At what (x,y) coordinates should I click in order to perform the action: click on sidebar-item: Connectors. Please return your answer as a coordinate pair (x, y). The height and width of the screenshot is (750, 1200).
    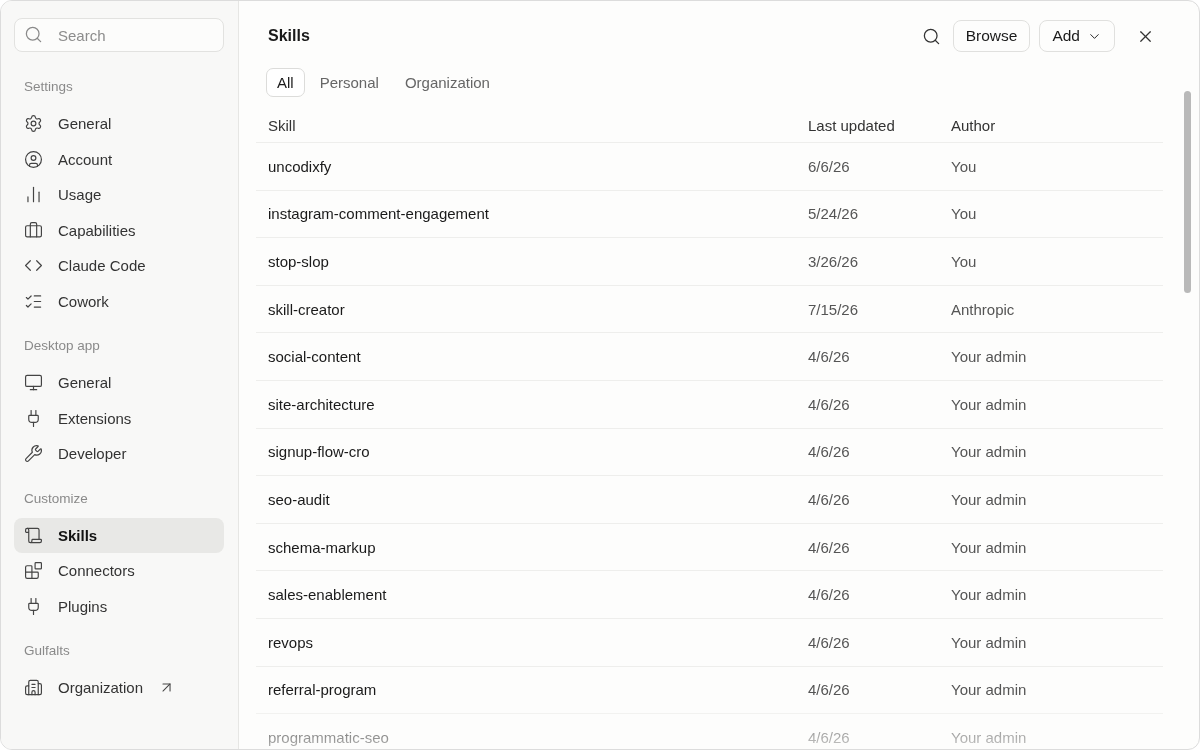
    Looking at the image, I should click on (119, 571).